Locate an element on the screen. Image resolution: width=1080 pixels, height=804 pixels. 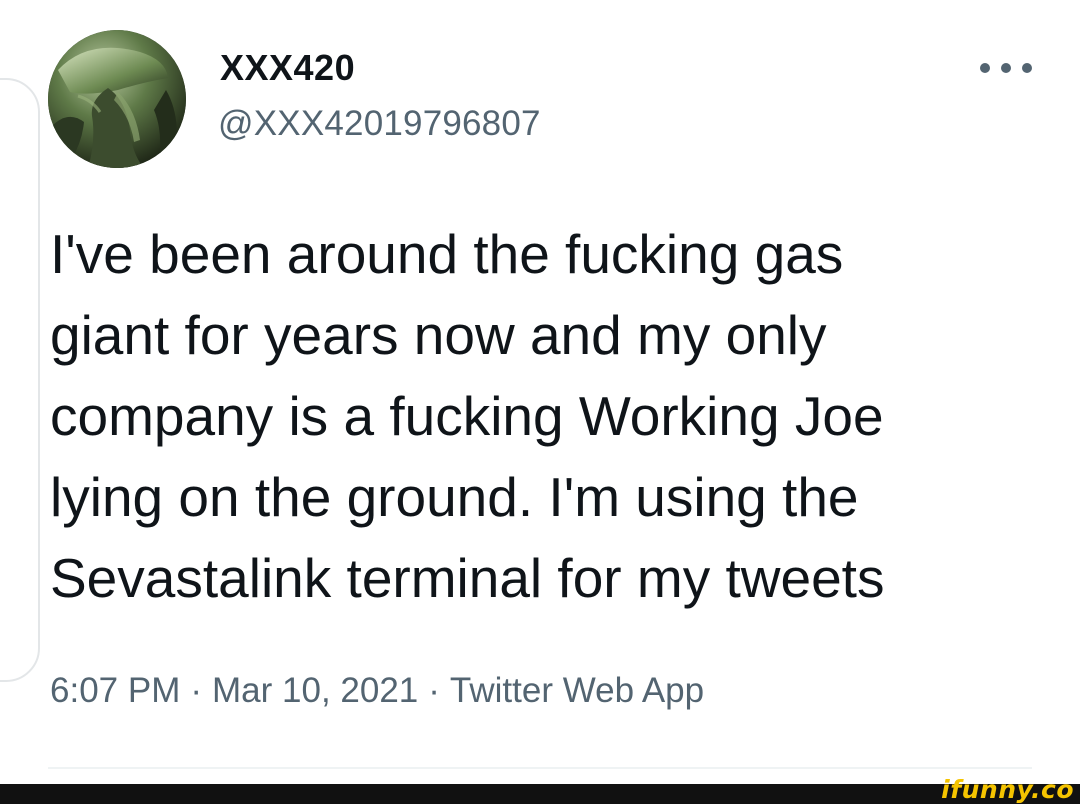
tweet-date: Mar 10, 2021 is located at coordinates (315, 690).